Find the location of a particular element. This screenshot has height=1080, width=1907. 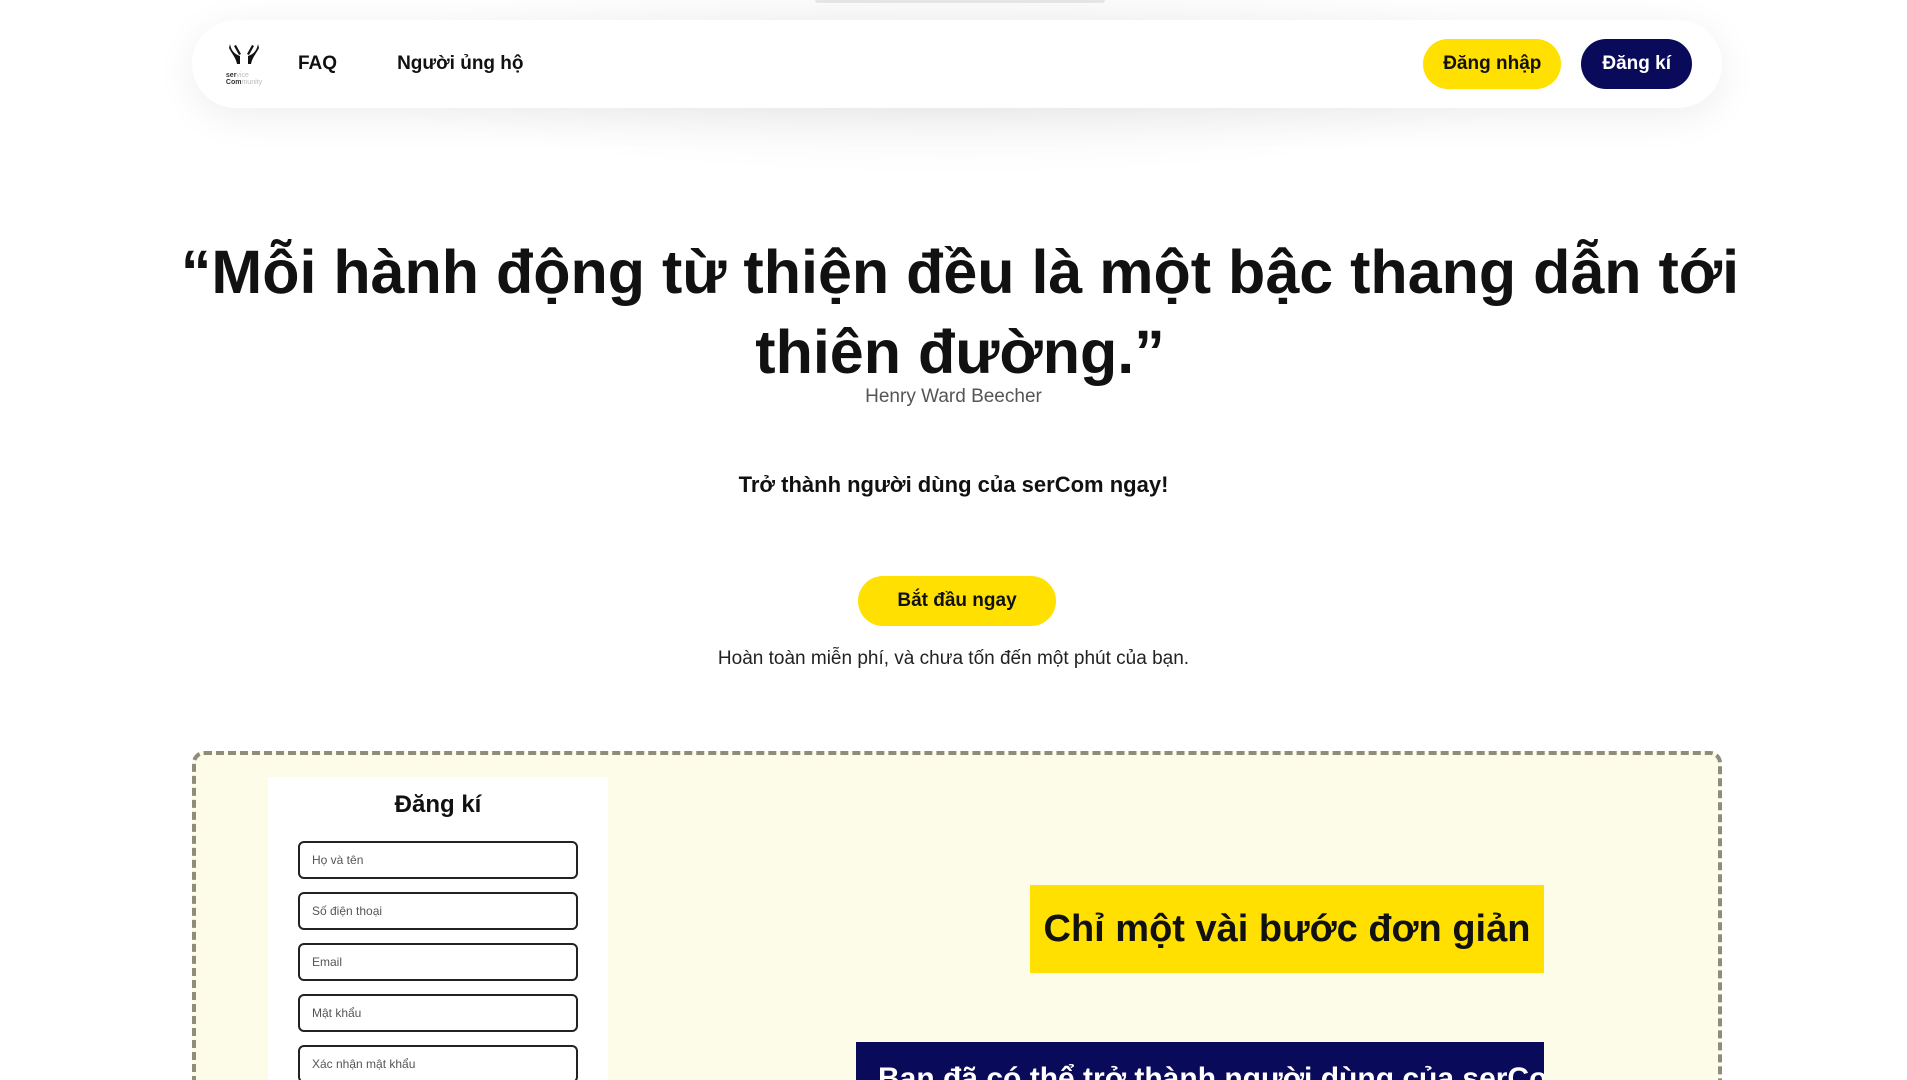

signup-form-title: Đăng kí is located at coordinates (438, 804).